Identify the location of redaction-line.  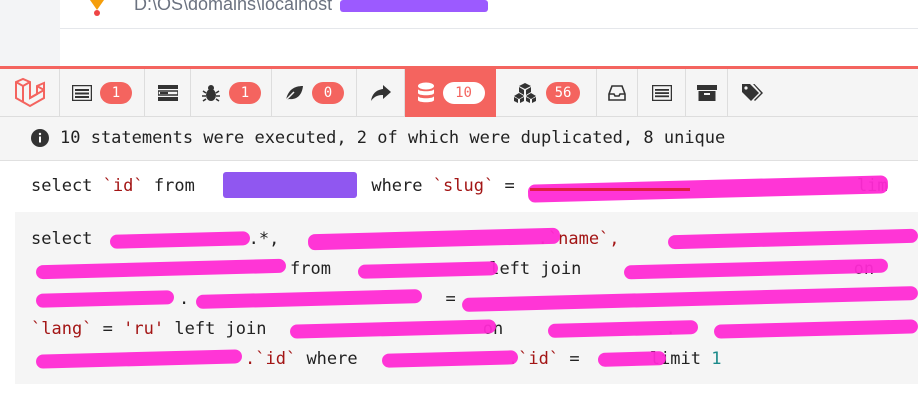
(610, 189).